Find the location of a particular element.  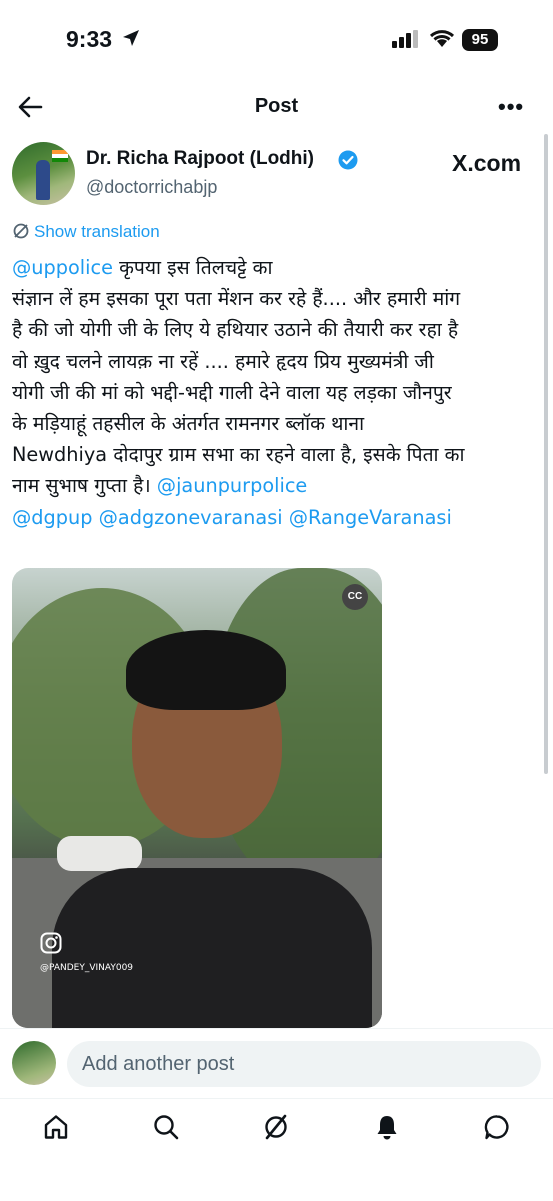

search-icon is located at coordinates (166, 1127).